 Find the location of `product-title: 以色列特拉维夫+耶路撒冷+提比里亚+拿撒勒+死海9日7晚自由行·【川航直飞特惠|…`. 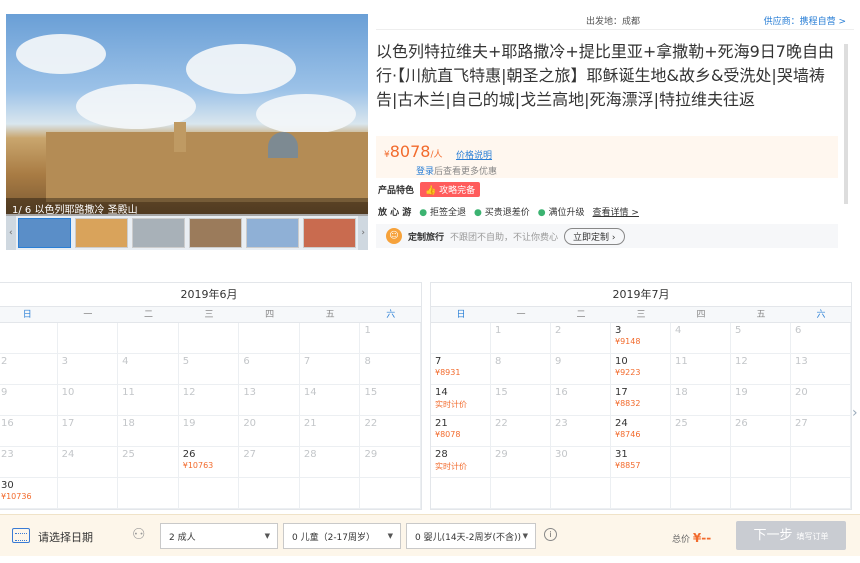

product-title: 以色列特拉维夫+耶路撒冷+提比里亚+拿撒勒+死海9日7晚自由行·【川航直飞特惠|… is located at coordinates (605, 75).